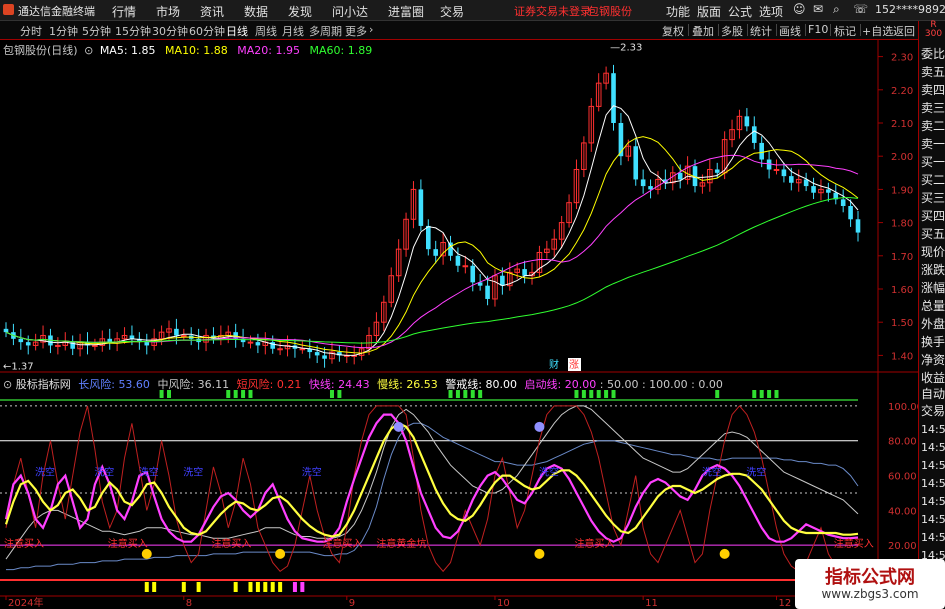 The height and width of the screenshot is (609, 945). What do you see at coordinates (266, 31) in the screenshot?
I see `period-weekly: 周线` at bounding box center [266, 31].